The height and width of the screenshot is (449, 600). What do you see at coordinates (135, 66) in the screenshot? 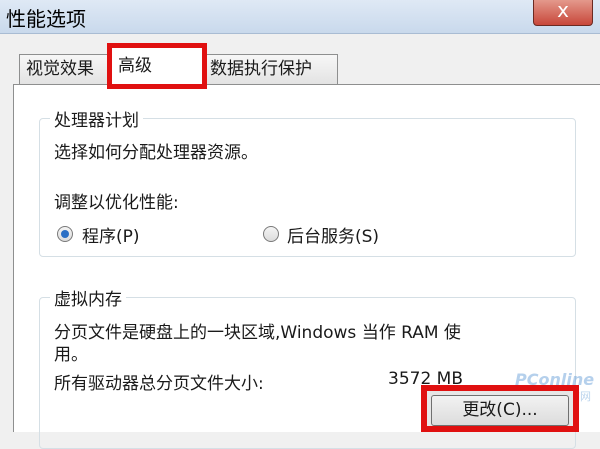
I see `tab-label: 高级` at bounding box center [135, 66].